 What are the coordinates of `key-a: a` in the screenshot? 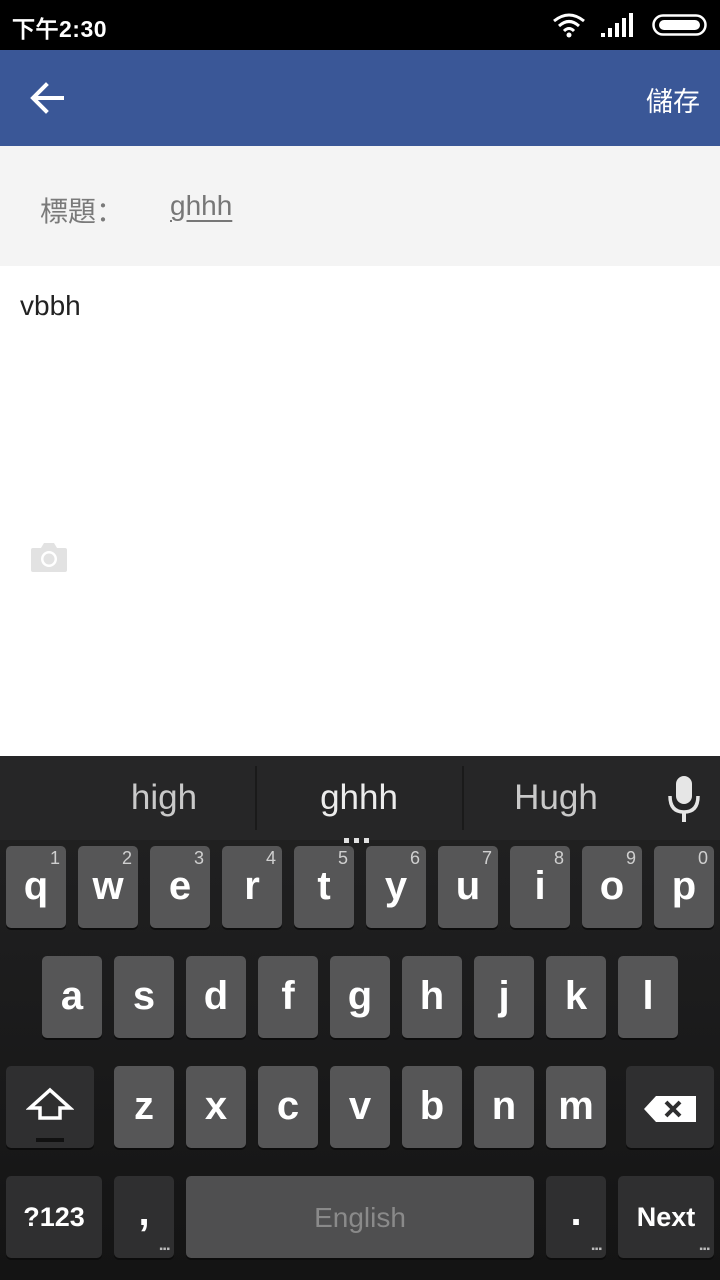 It's located at (72, 997).